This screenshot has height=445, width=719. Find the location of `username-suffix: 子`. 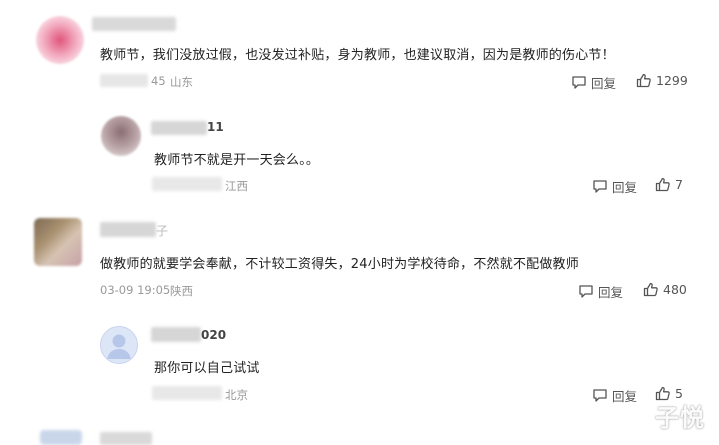

username-suffix: 子 is located at coordinates (162, 231).